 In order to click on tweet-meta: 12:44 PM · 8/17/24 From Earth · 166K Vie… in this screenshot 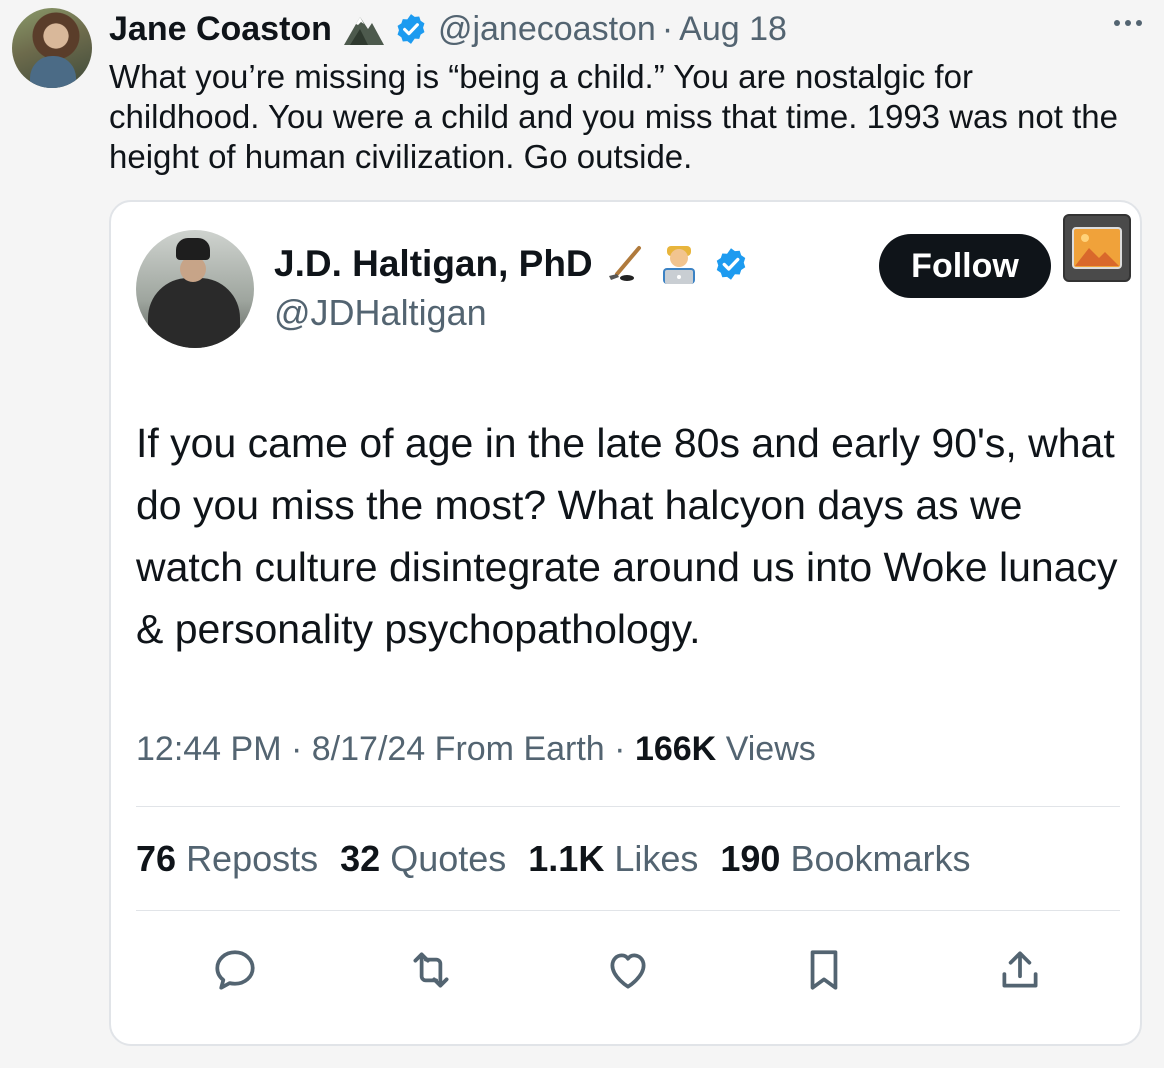, I will do `click(476, 749)`.